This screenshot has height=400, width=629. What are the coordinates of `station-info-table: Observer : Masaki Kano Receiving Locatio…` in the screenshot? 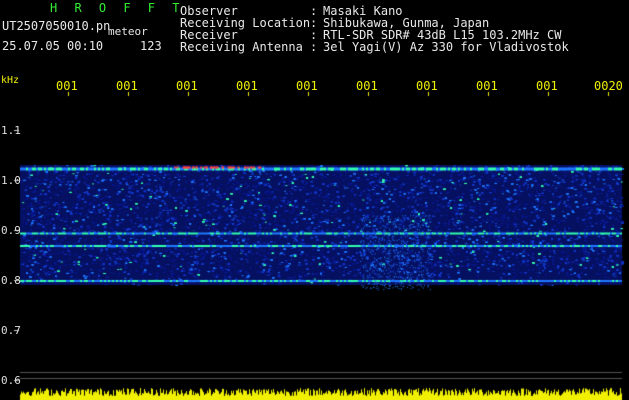 It's located at (374, 29).